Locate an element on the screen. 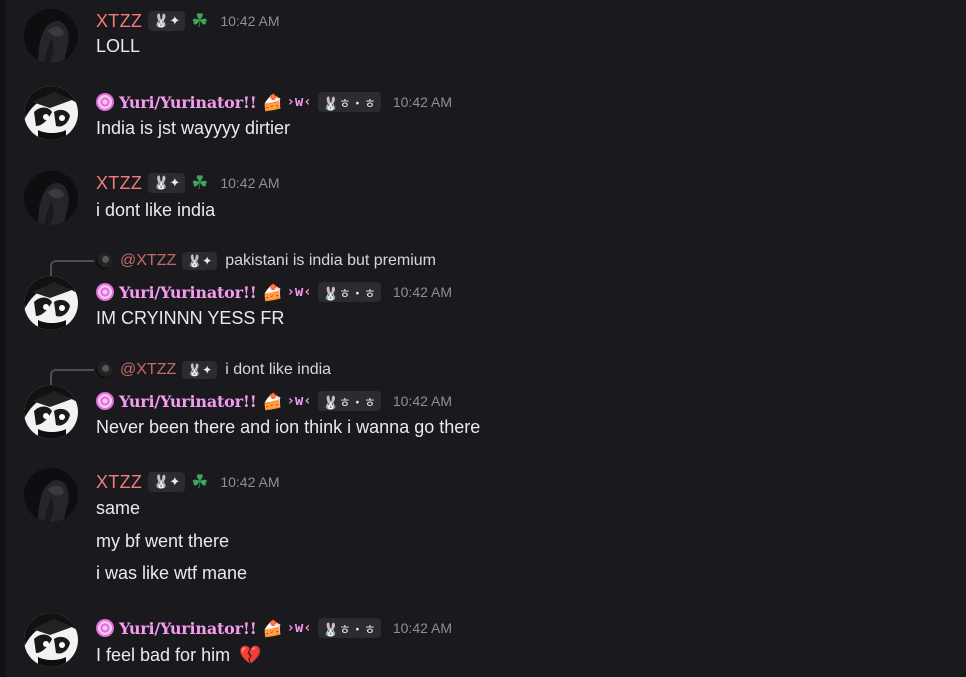 The image size is (966, 677). reply-text: pakistani is india but premium is located at coordinates (330, 261).